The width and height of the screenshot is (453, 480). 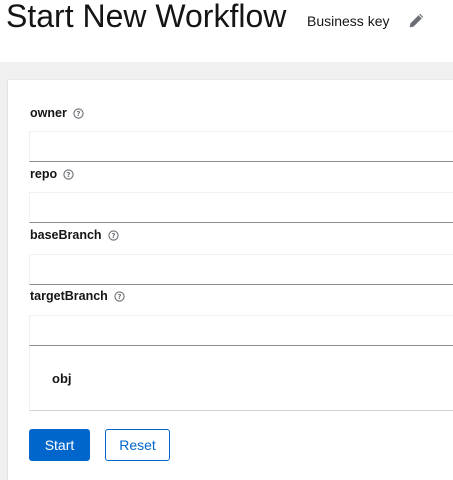 What do you see at coordinates (59, 445) in the screenshot?
I see `start-button: Start` at bounding box center [59, 445].